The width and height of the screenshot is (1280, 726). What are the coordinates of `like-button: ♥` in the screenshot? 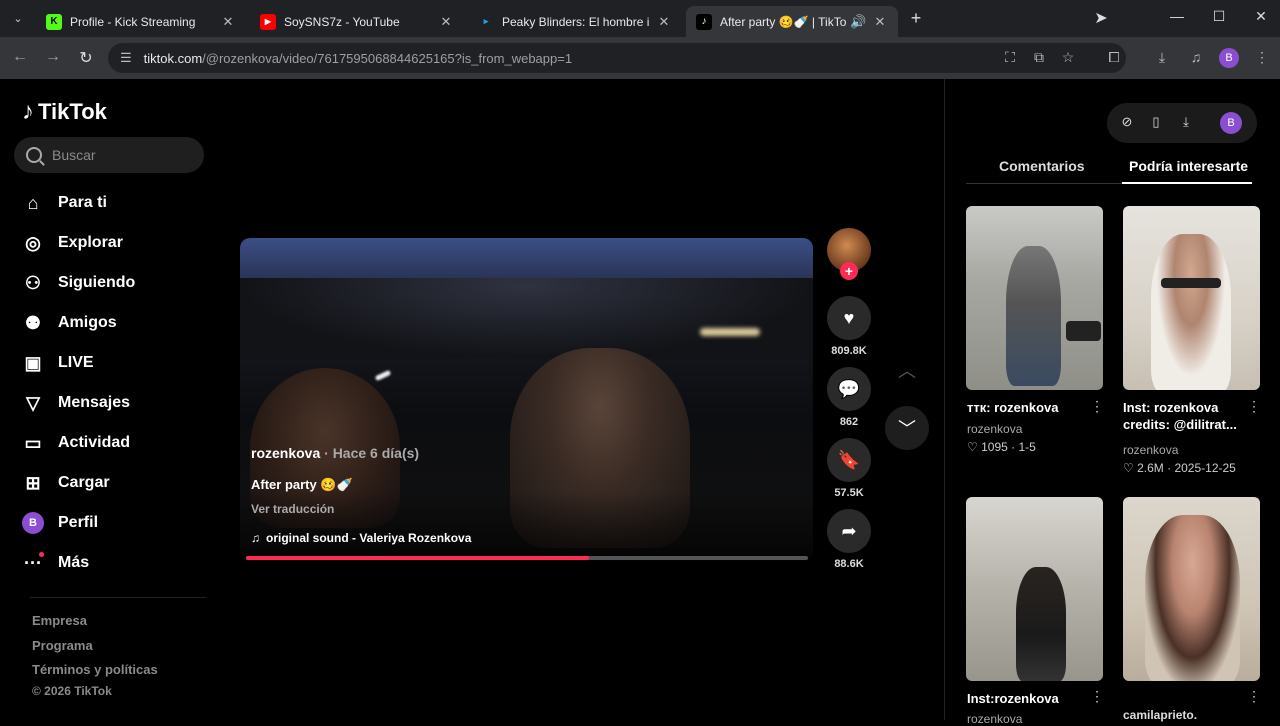 It's located at (849, 318).